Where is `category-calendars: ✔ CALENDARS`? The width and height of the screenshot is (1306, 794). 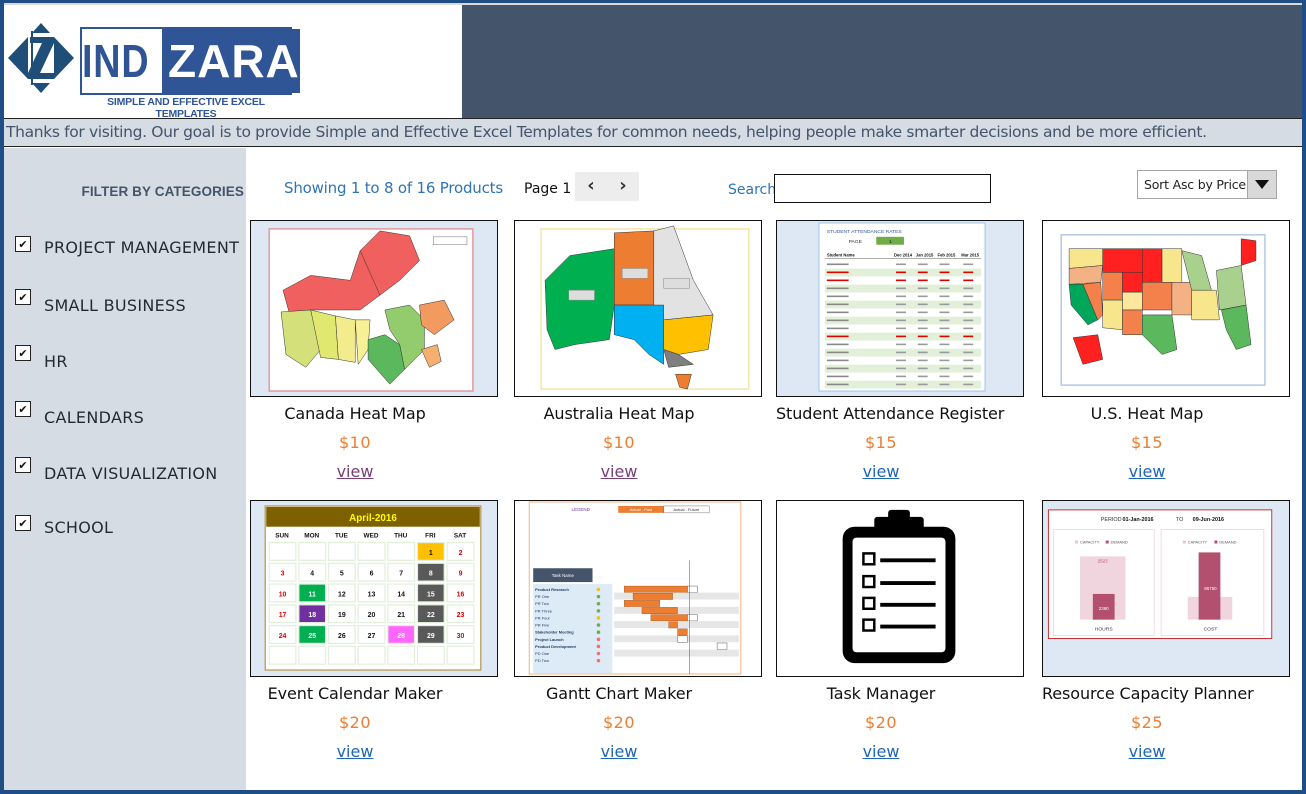
category-calendars: ✔ CALENDARS is located at coordinates (79, 414).